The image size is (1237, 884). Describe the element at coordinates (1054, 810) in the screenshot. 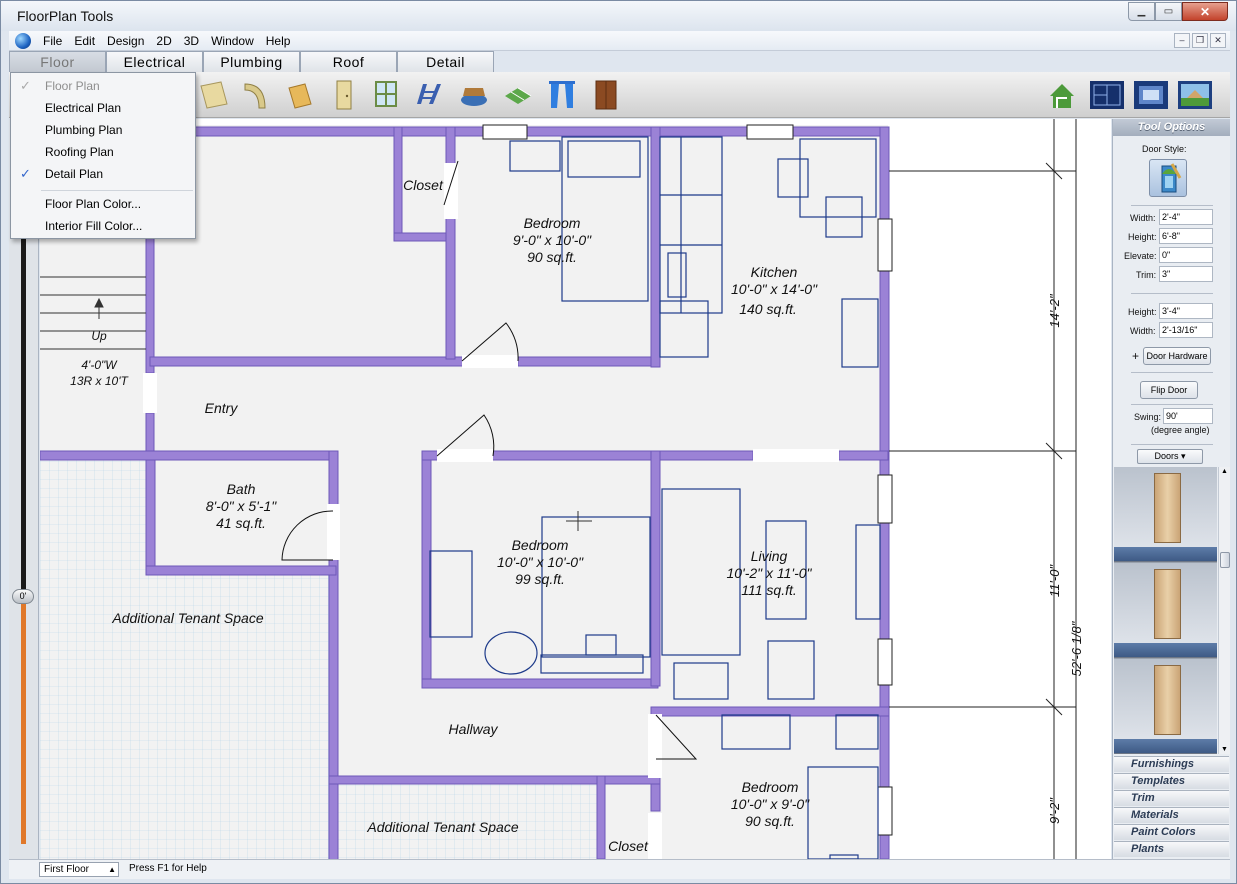

I see `dimension-label: 9'-2"` at that location.